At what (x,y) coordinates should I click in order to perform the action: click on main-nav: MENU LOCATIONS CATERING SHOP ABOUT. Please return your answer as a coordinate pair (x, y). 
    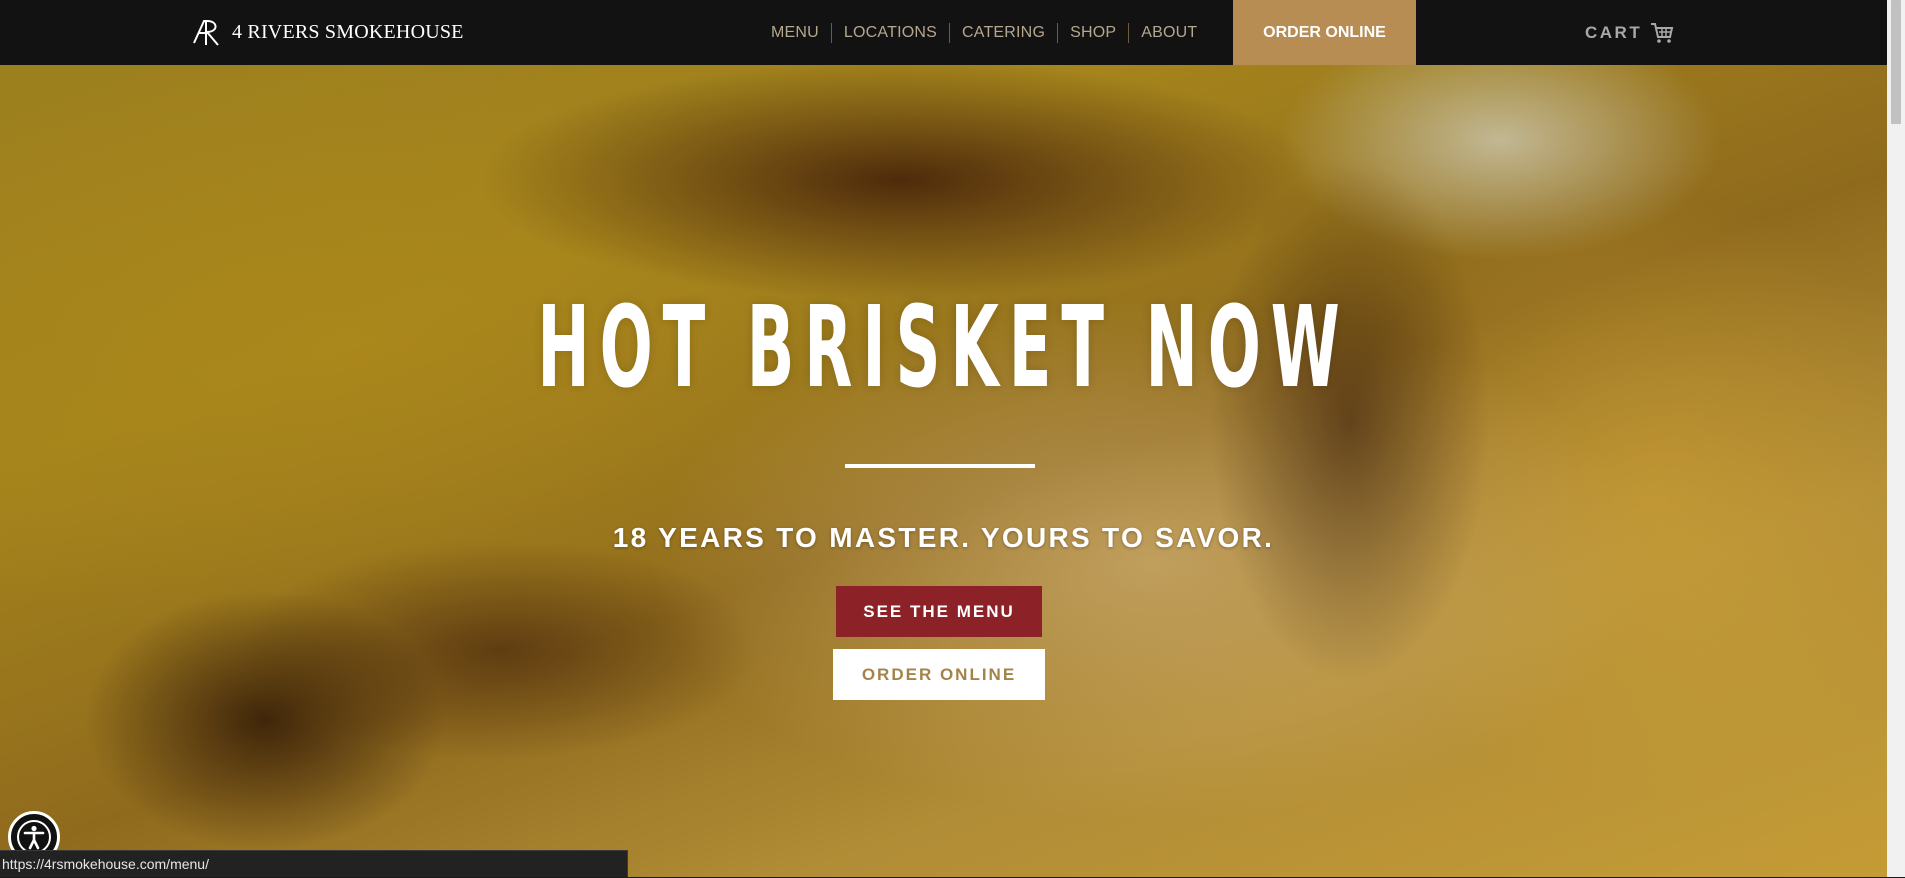
    Looking at the image, I should click on (985, 32).